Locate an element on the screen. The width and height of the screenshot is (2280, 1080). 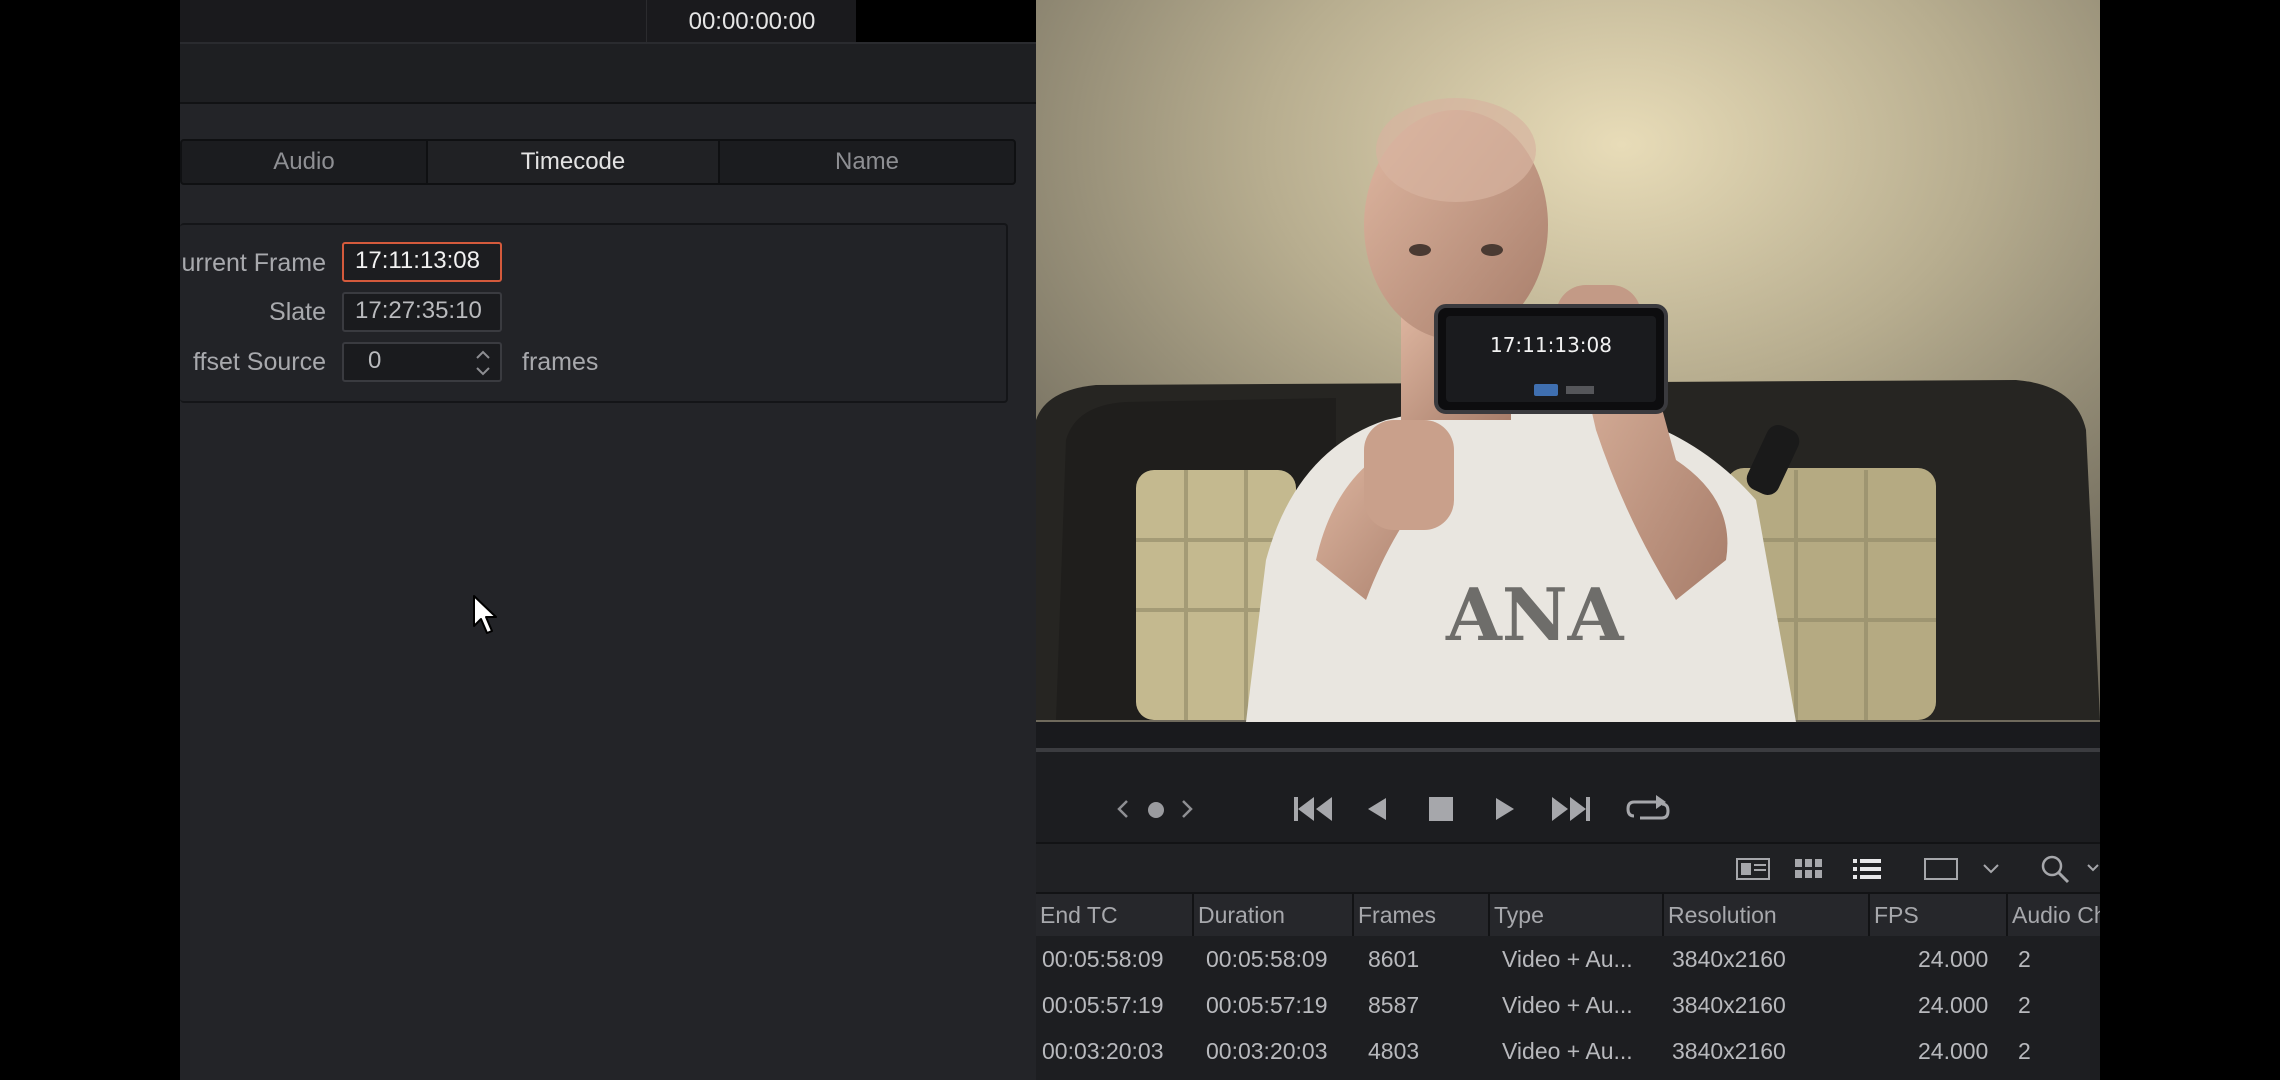
thumbnail-view-icon is located at coordinates (1809, 869).